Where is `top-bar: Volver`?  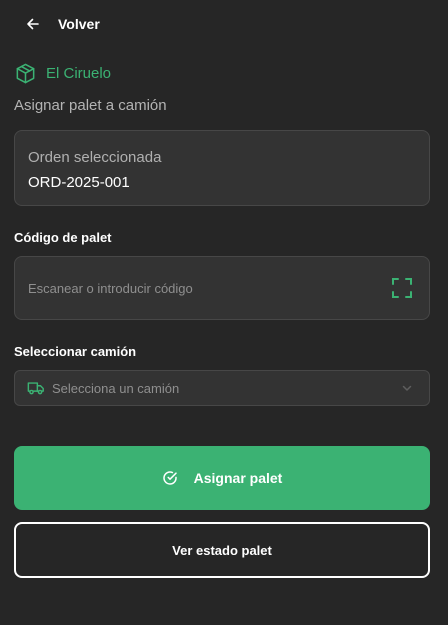 top-bar: Volver is located at coordinates (224, 24).